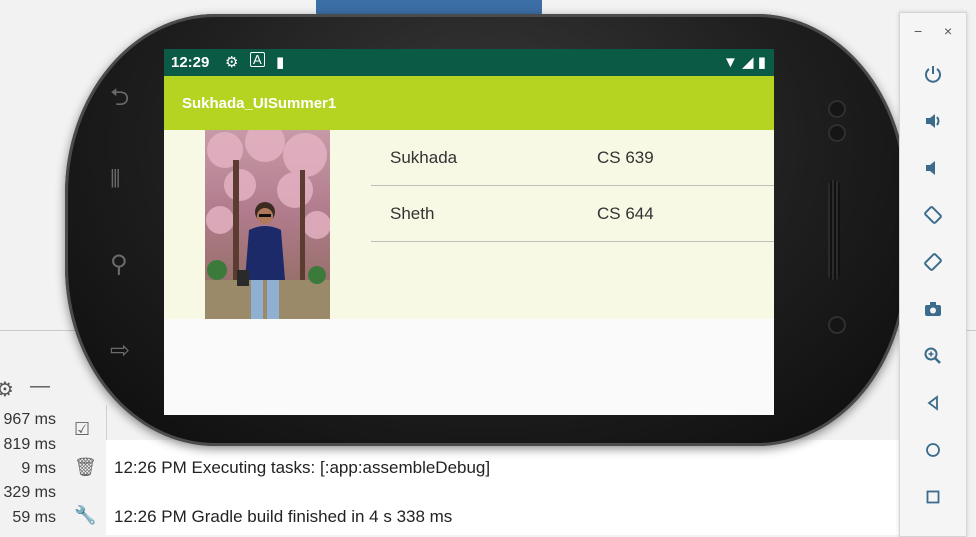  I want to click on build-time: 967 ms, so click(29, 419).